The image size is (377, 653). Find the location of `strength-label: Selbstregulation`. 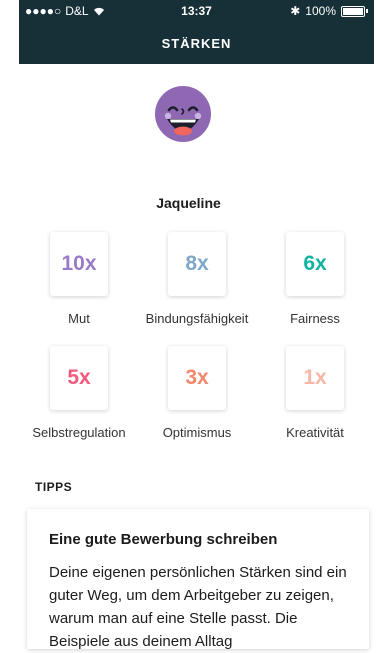

strength-label: Selbstregulation is located at coordinates (79, 432).